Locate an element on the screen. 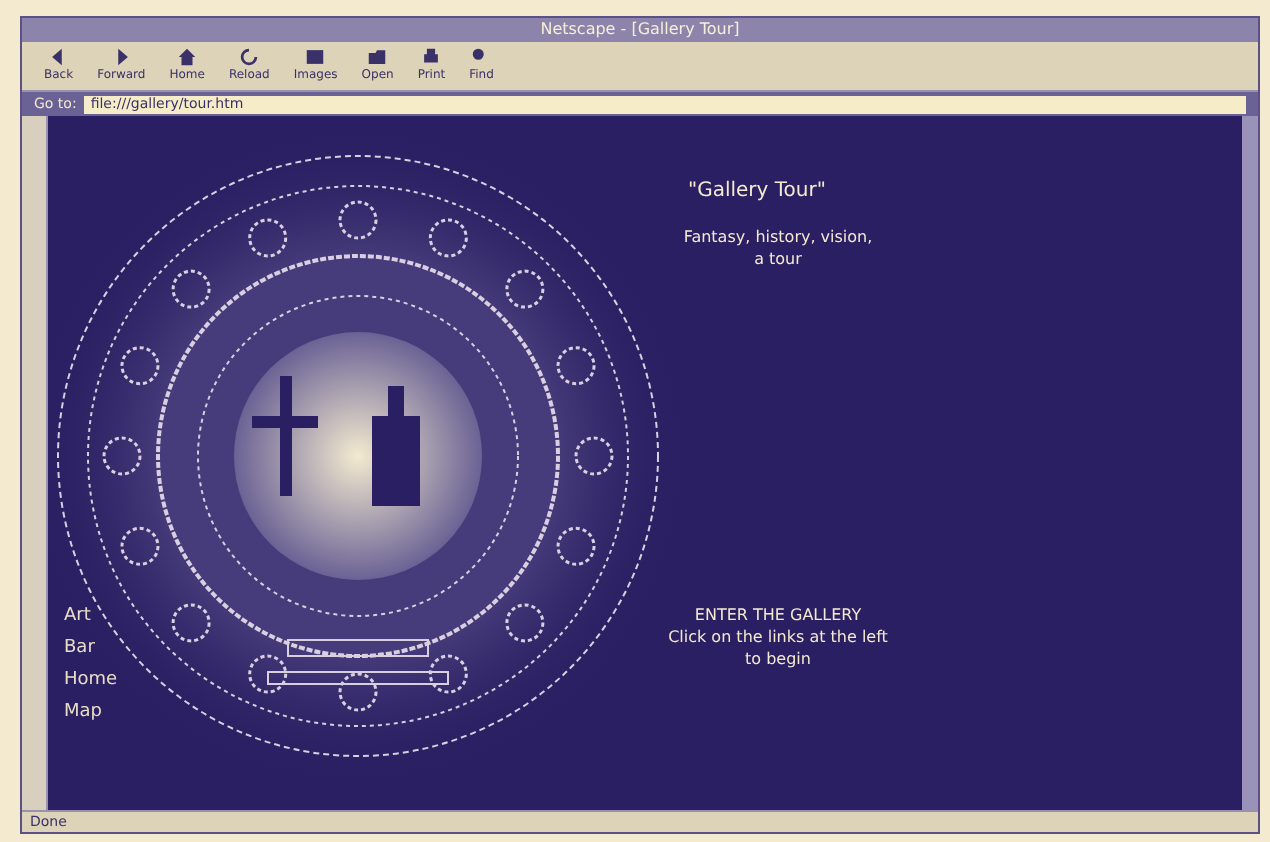 The height and width of the screenshot is (842, 1270). nav-link: Home is located at coordinates (306, 680).